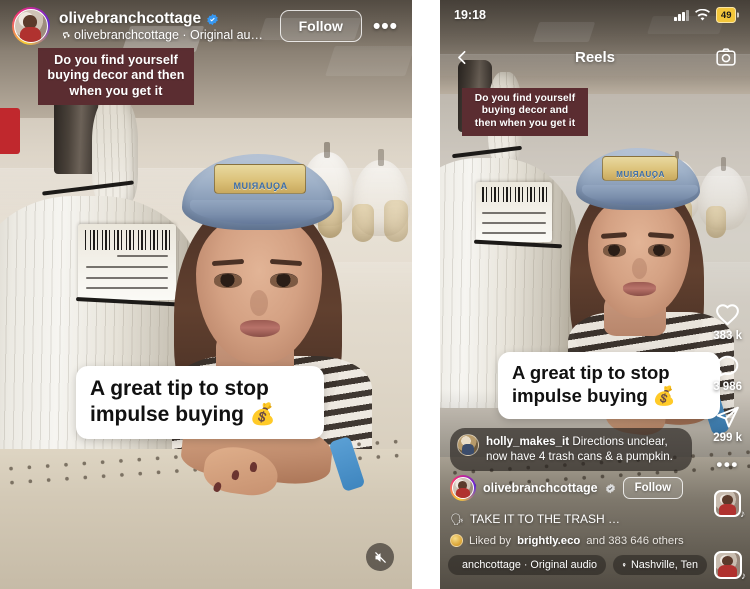 The width and height of the screenshot is (750, 589). Describe the element at coordinates (624, 565) in the screenshot. I see `location-pin-icon` at that location.